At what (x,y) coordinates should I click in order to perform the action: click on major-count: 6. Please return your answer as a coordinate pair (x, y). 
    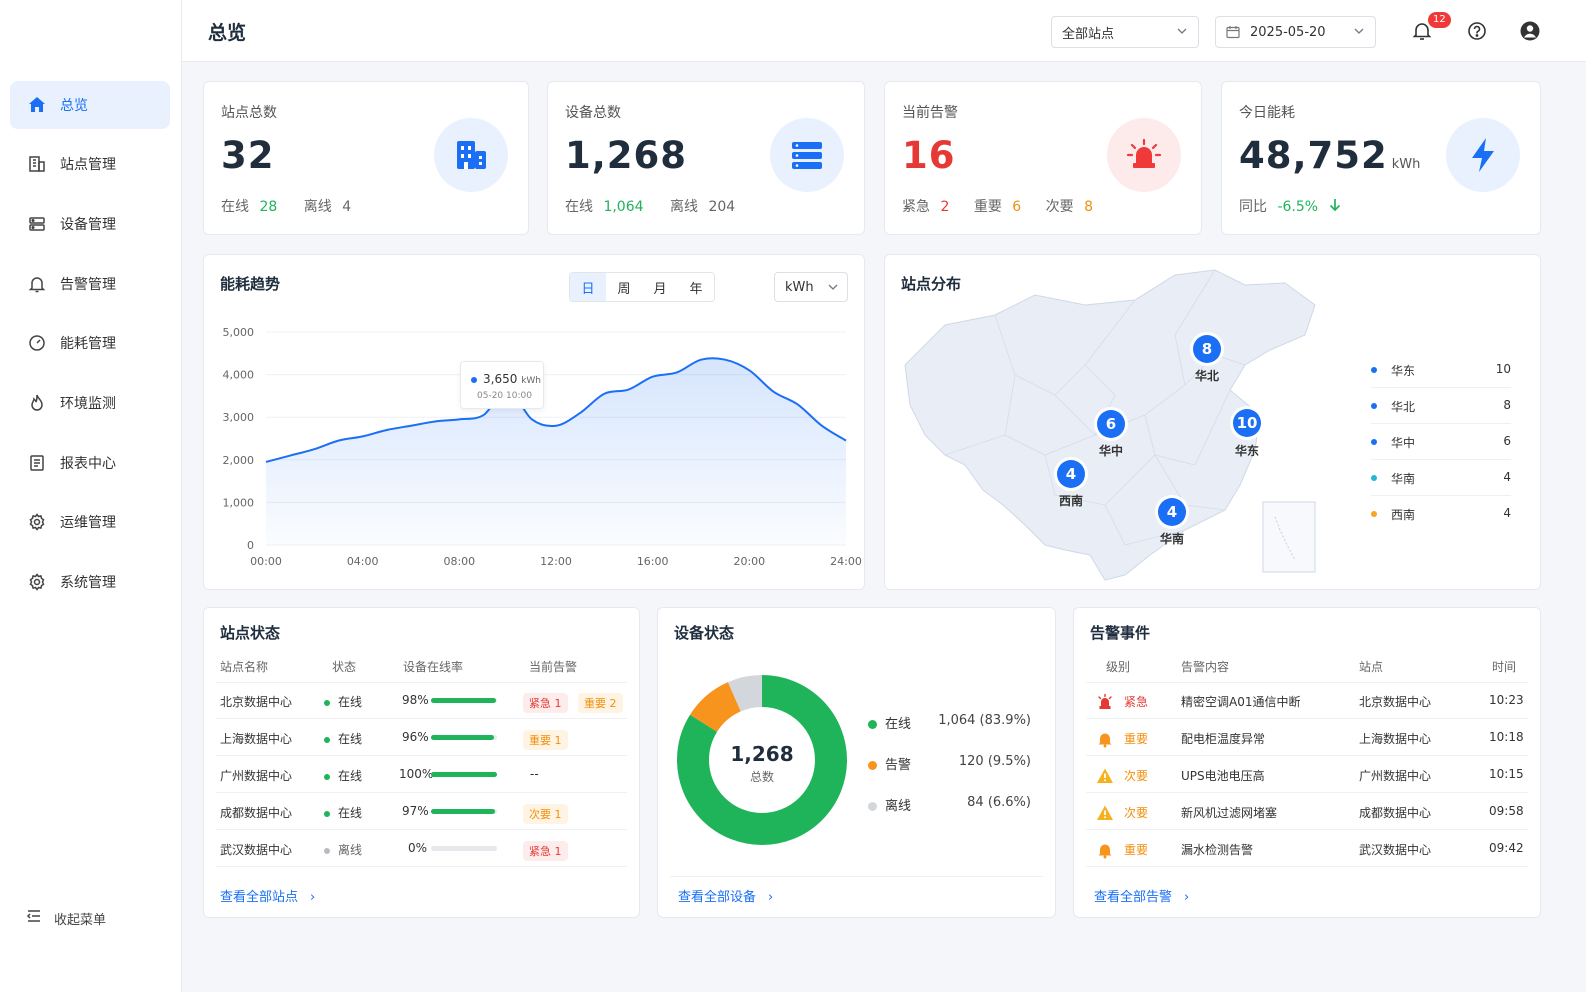
    Looking at the image, I should click on (1017, 207).